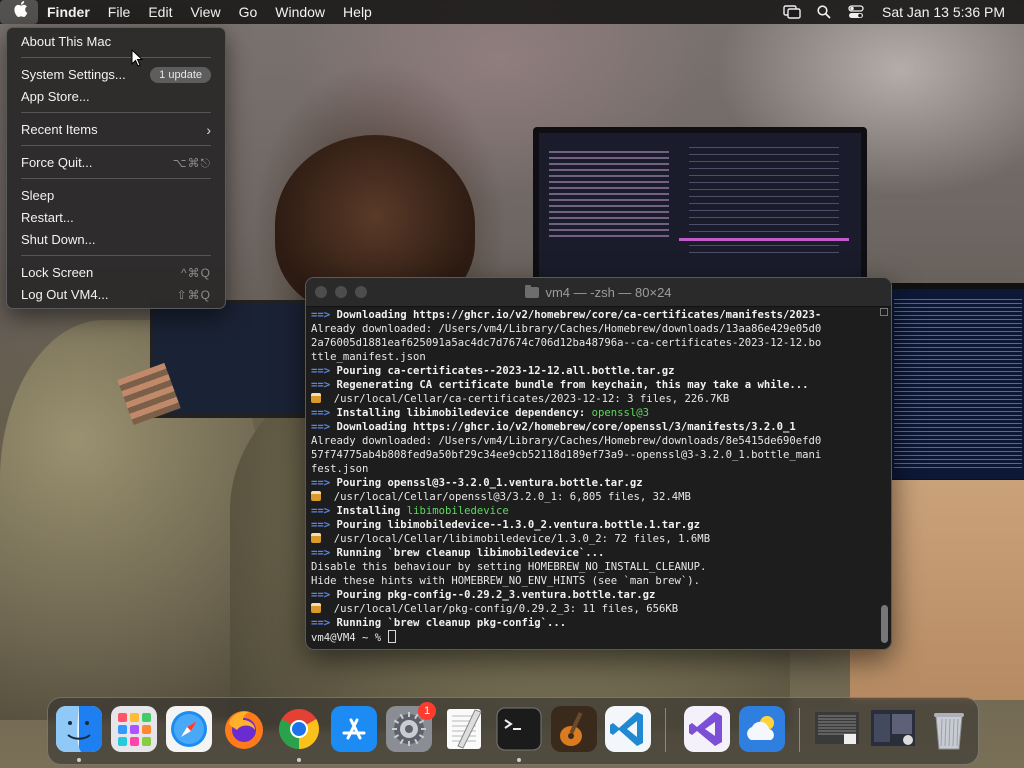 The width and height of the screenshot is (1024, 768). I want to click on terminal-scrollbar, so click(884, 476).